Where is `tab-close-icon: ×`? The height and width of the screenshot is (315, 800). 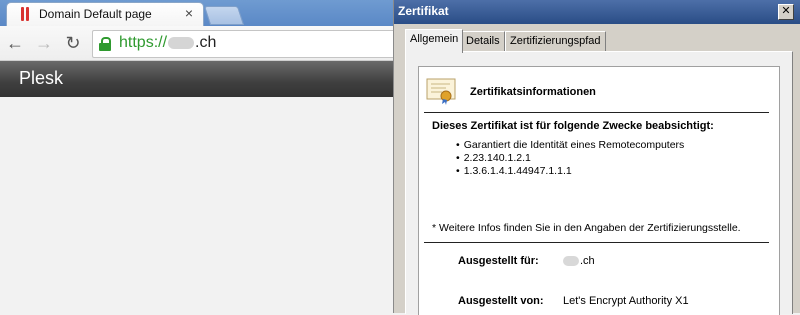 tab-close-icon: × is located at coordinates (189, 13).